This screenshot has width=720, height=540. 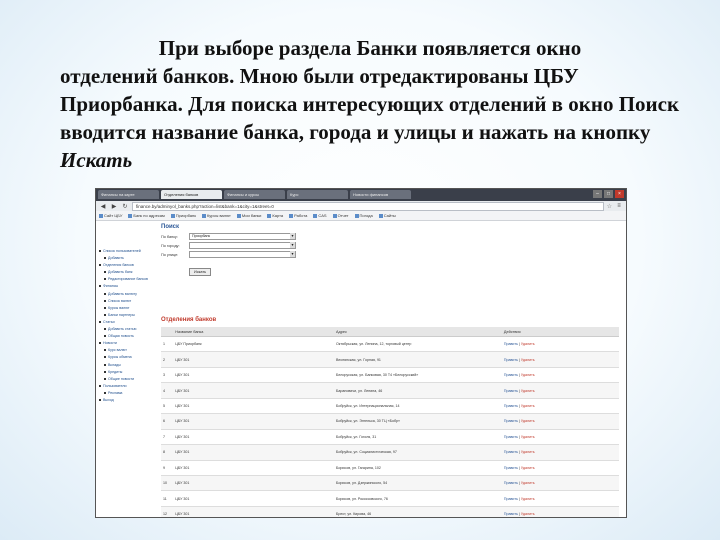 What do you see at coordinates (128, 272) in the screenshot?
I see `sidebar-item: Добавить банк` at bounding box center [128, 272].